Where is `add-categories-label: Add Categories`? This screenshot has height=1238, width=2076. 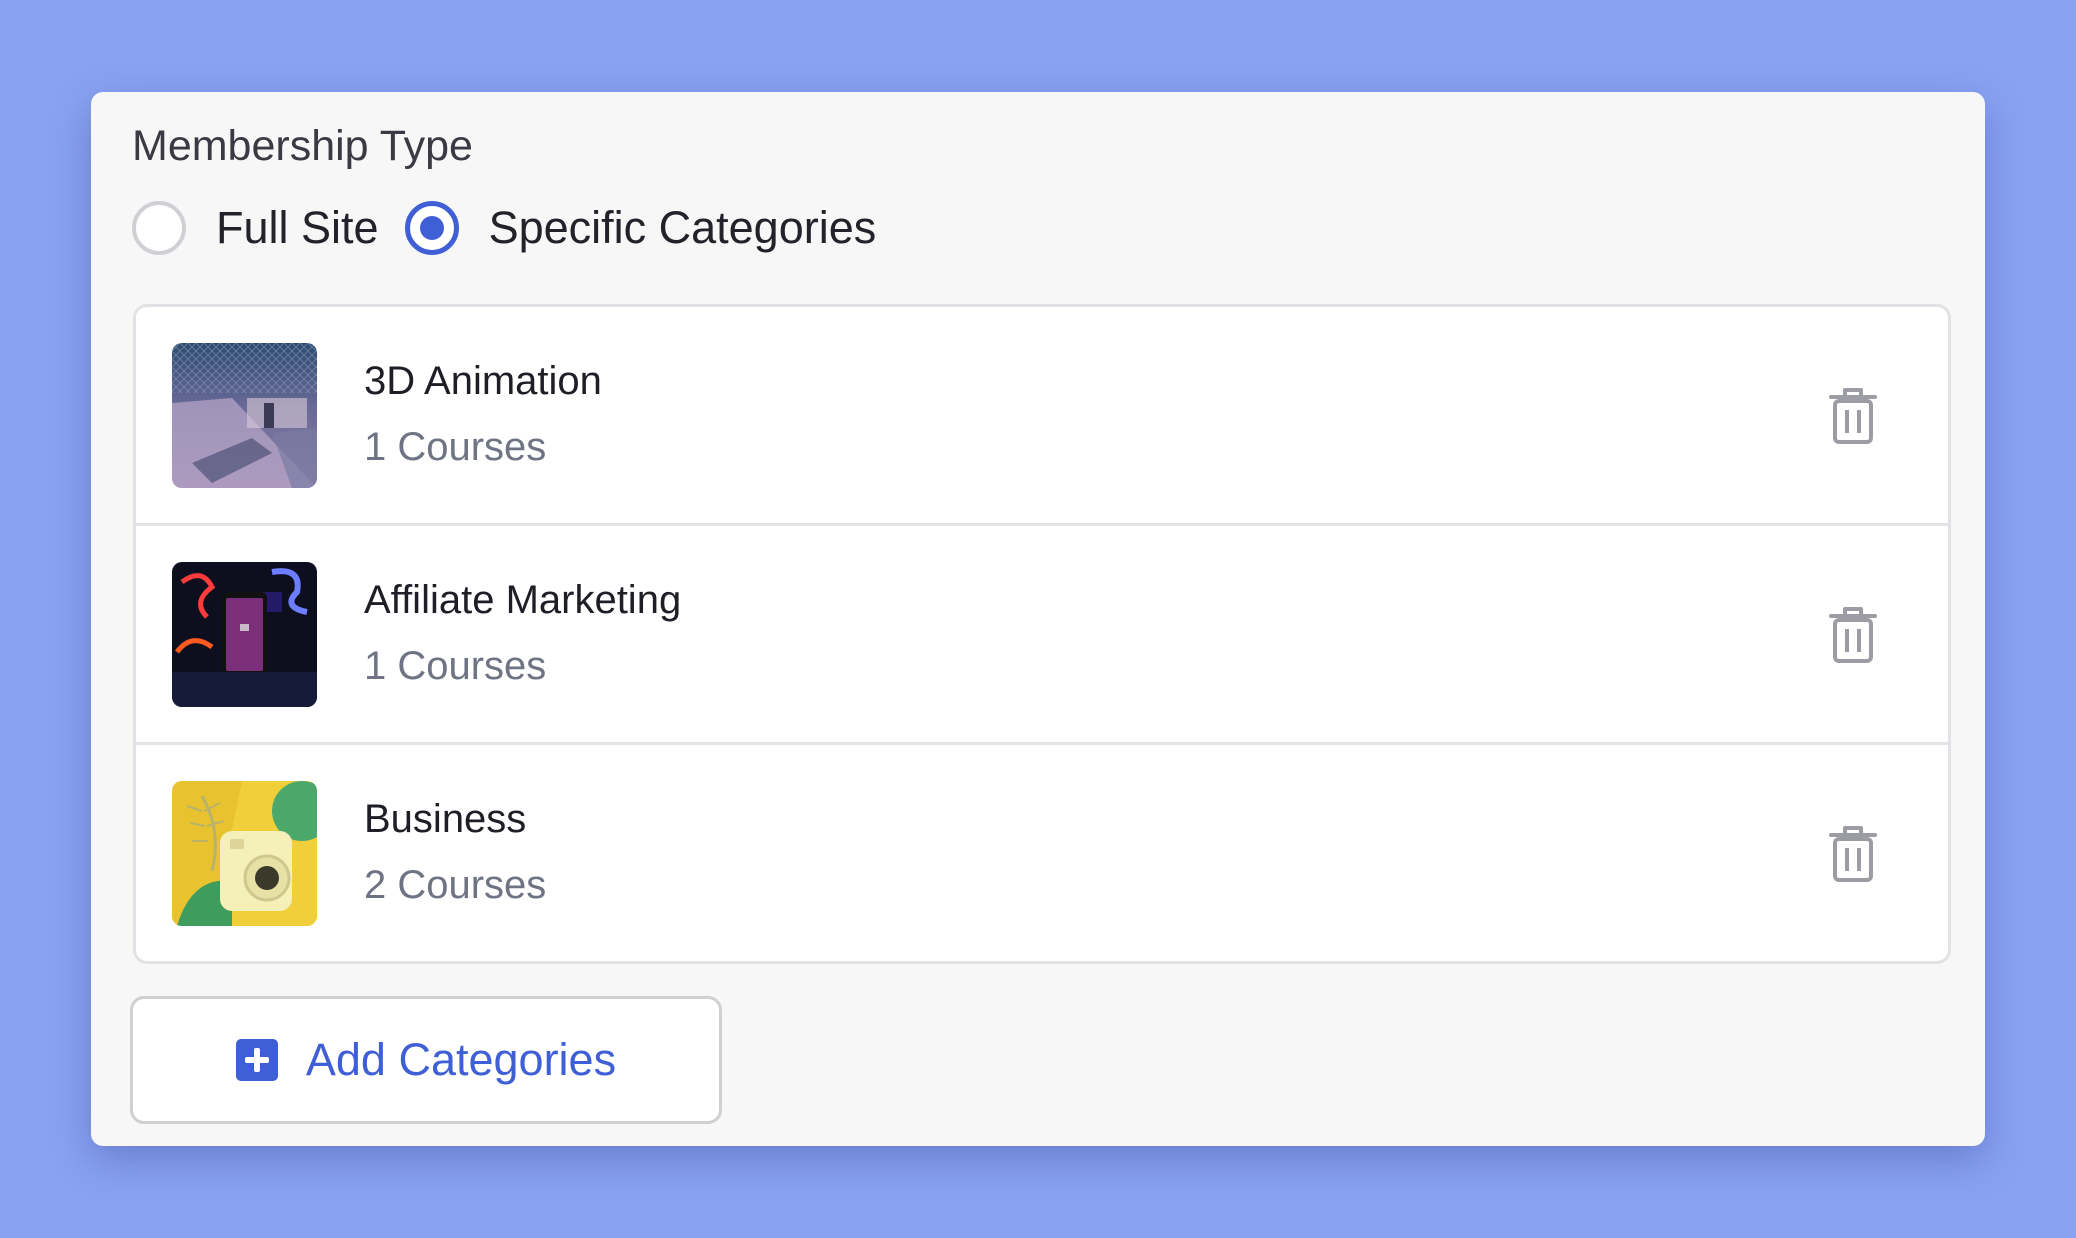
add-categories-label: Add Categories is located at coordinates (461, 1059).